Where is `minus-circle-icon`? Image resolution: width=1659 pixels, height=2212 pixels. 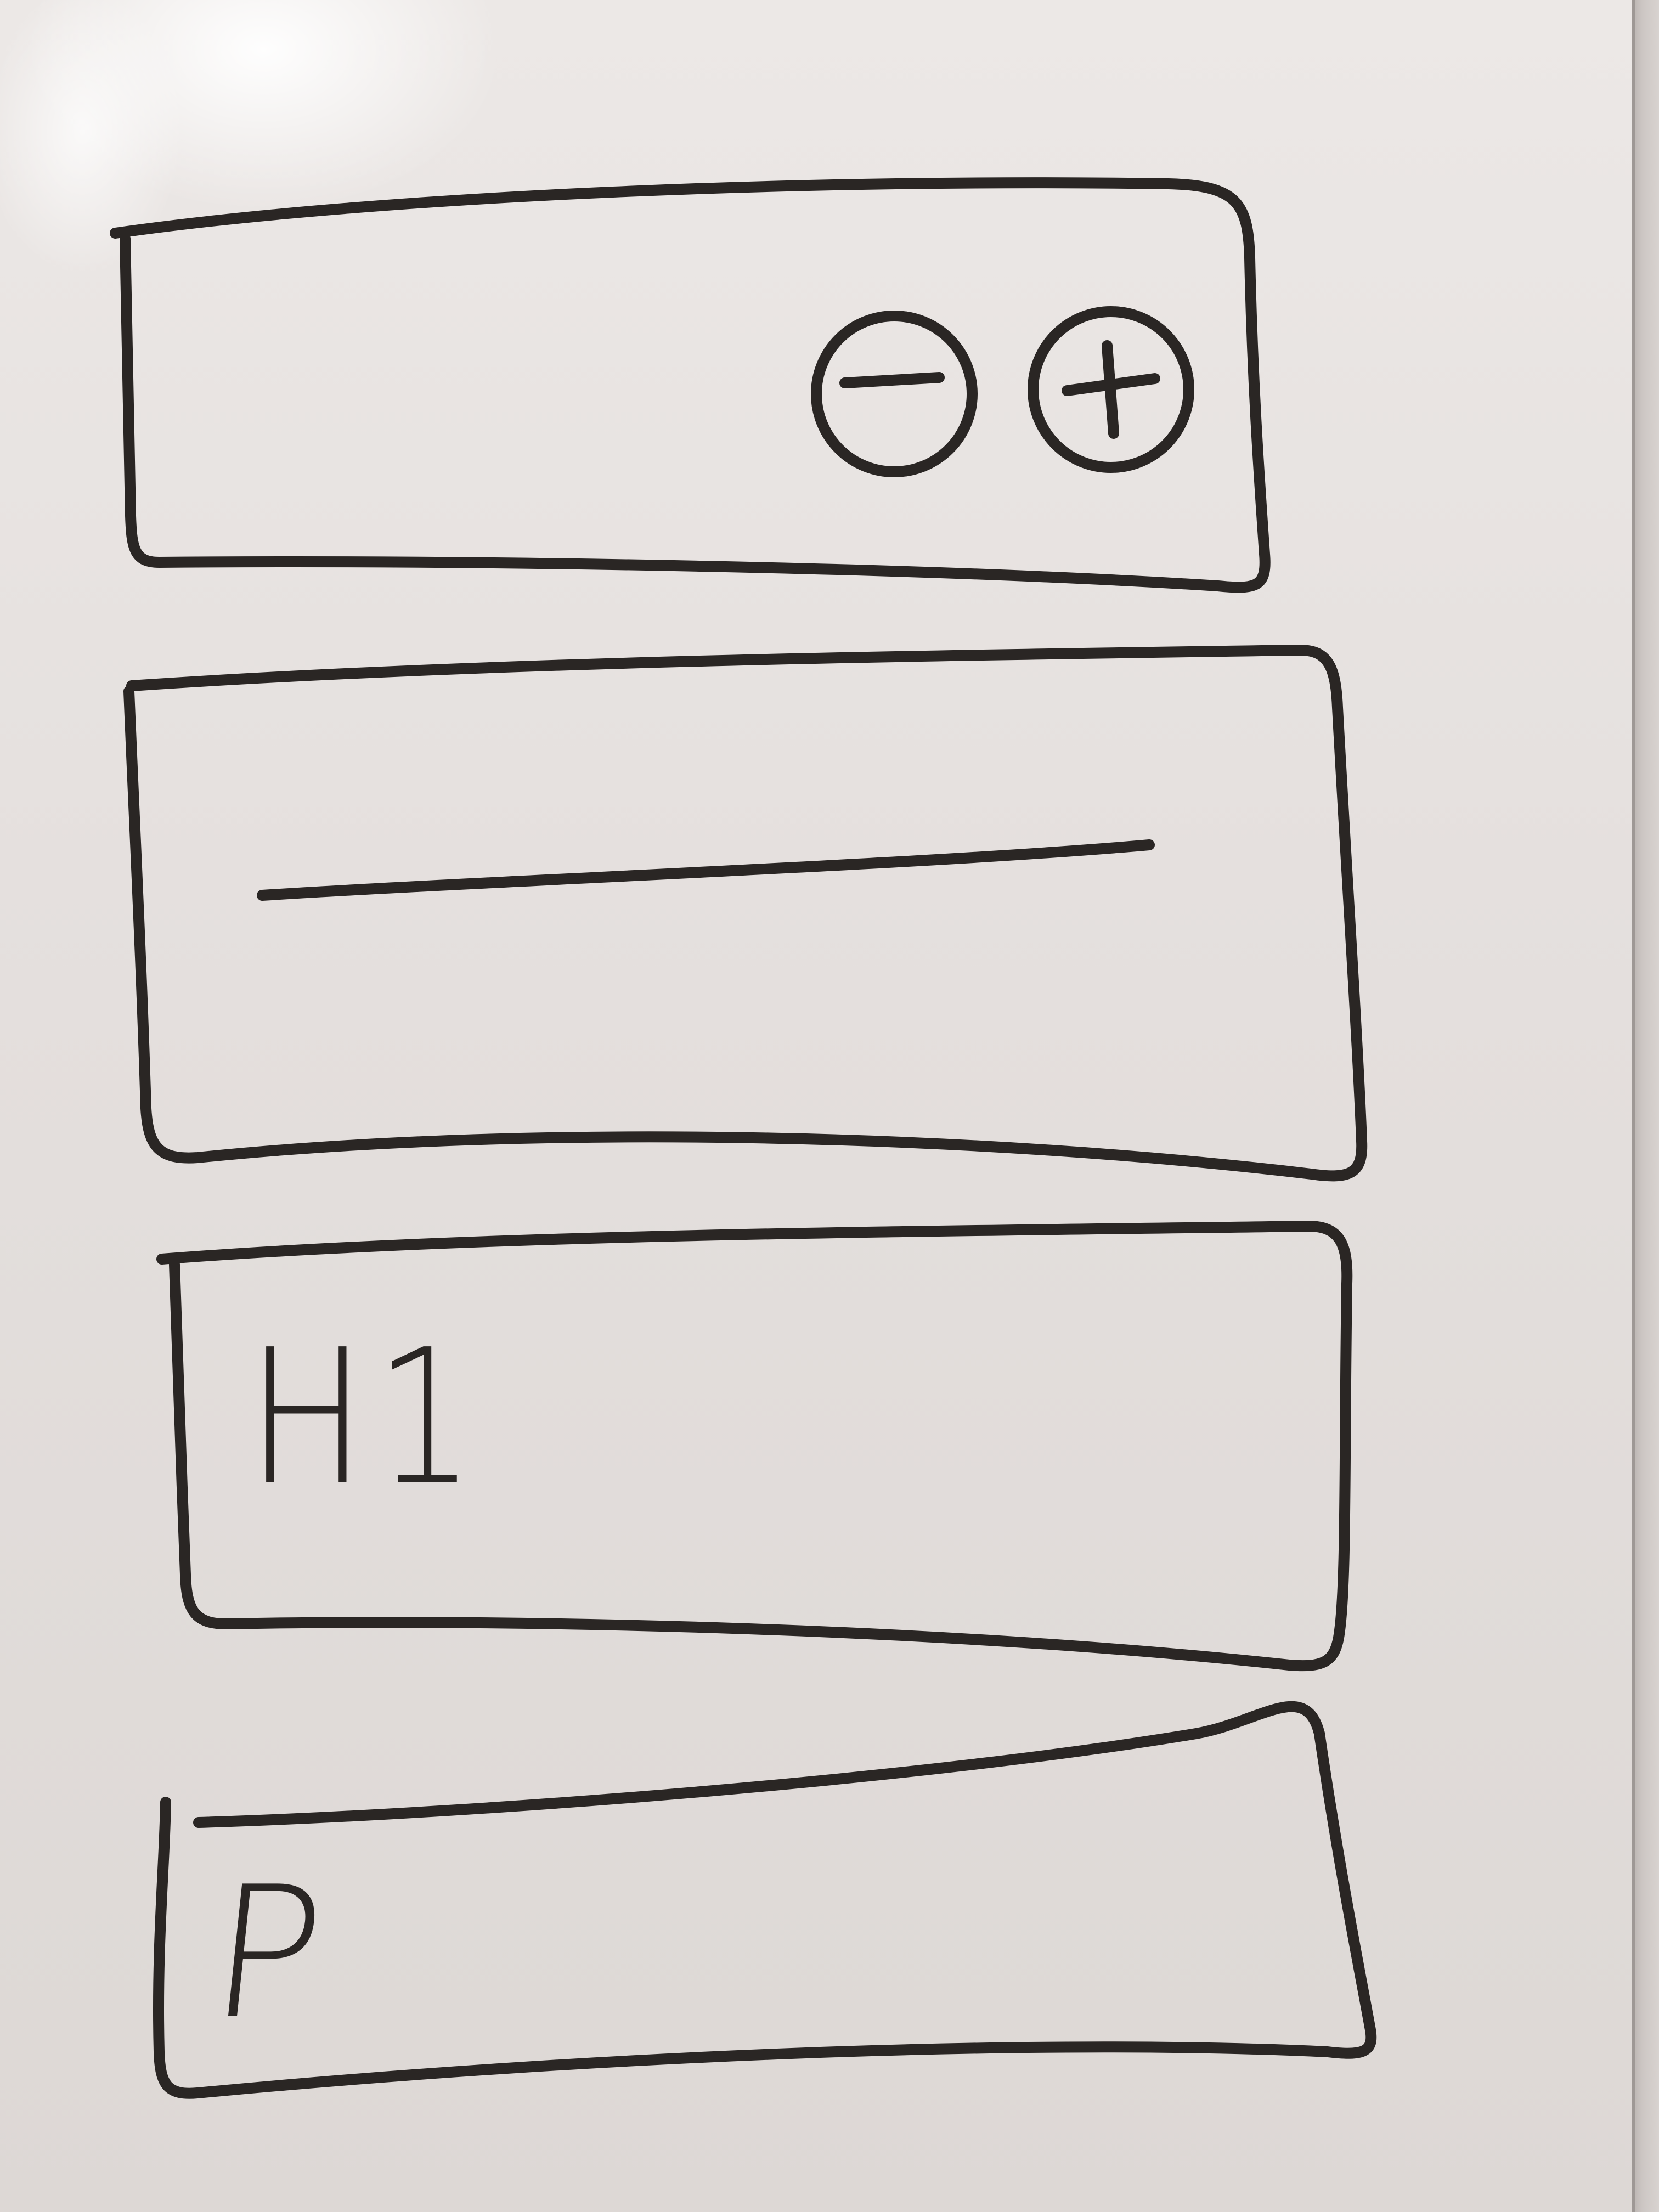
minus-circle-icon is located at coordinates (895, 394).